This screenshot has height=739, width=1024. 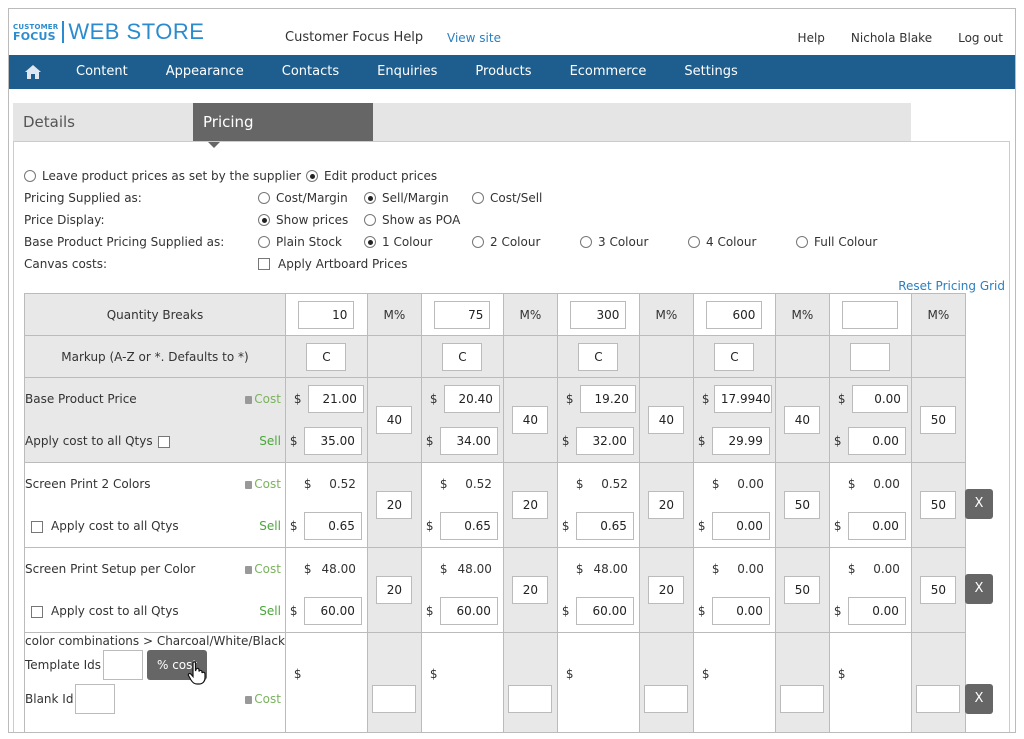 I want to click on nav-item-ecommerce: Ecommerce, so click(x=608, y=72).